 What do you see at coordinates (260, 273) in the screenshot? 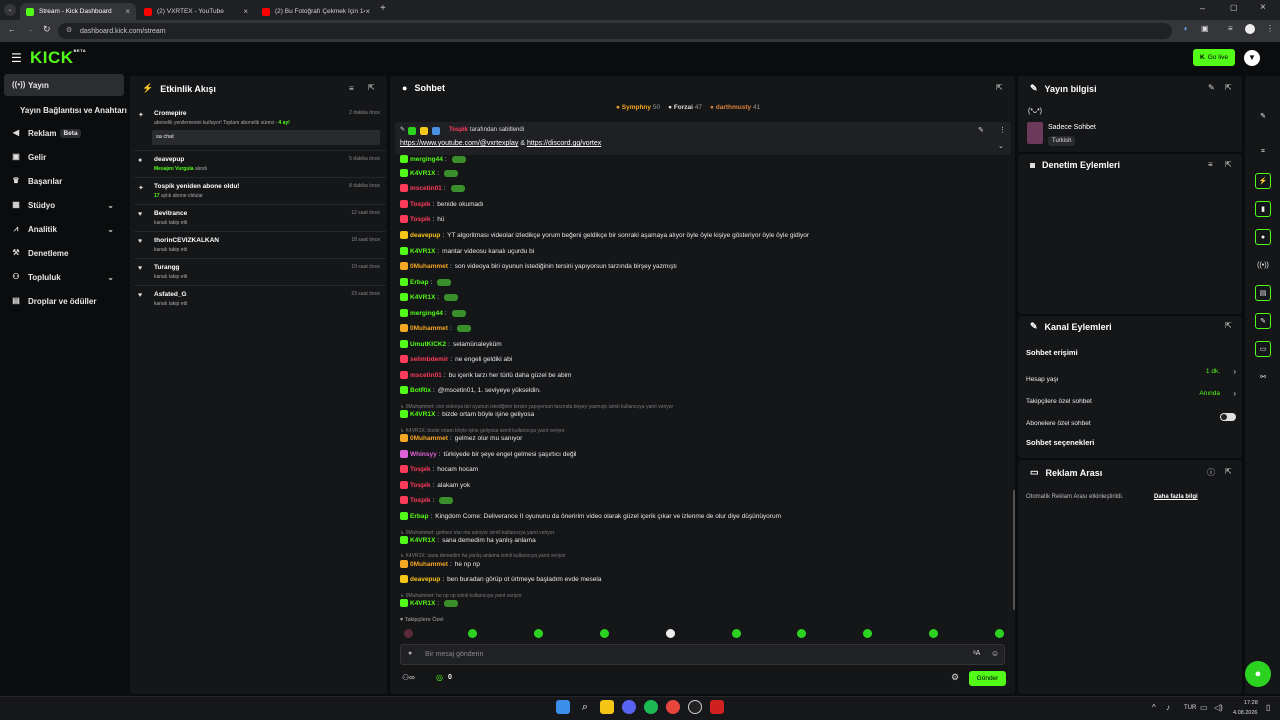
I see `activity-item: ♥ Turangg kanalı takip etti 19 saat önce` at bounding box center [260, 273].